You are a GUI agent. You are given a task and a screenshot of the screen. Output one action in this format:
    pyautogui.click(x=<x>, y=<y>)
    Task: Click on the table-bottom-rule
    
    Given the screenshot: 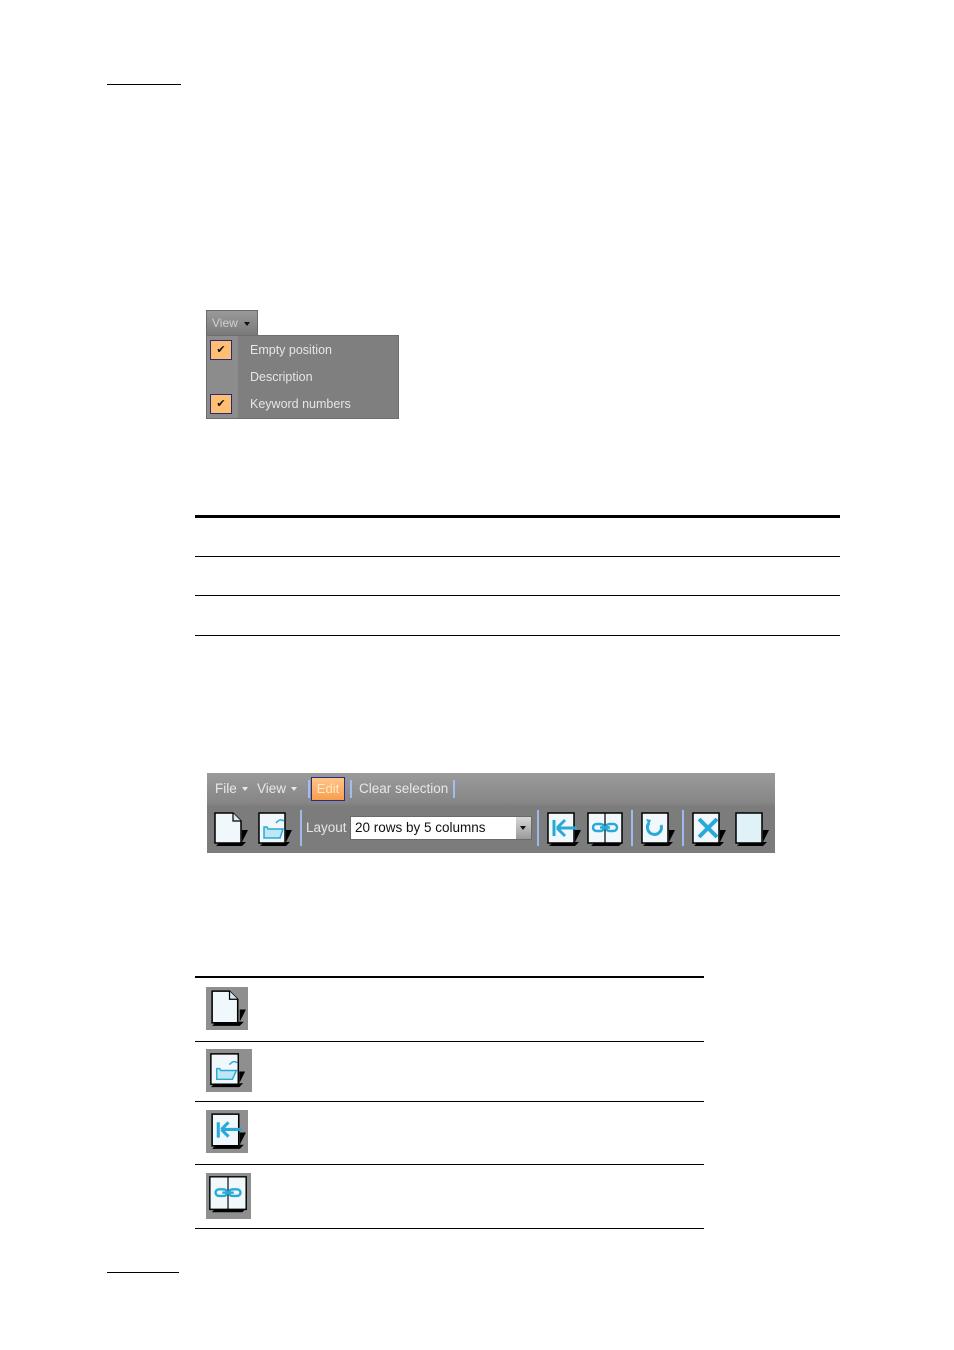 What is the action you would take?
    pyautogui.click(x=517, y=635)
    